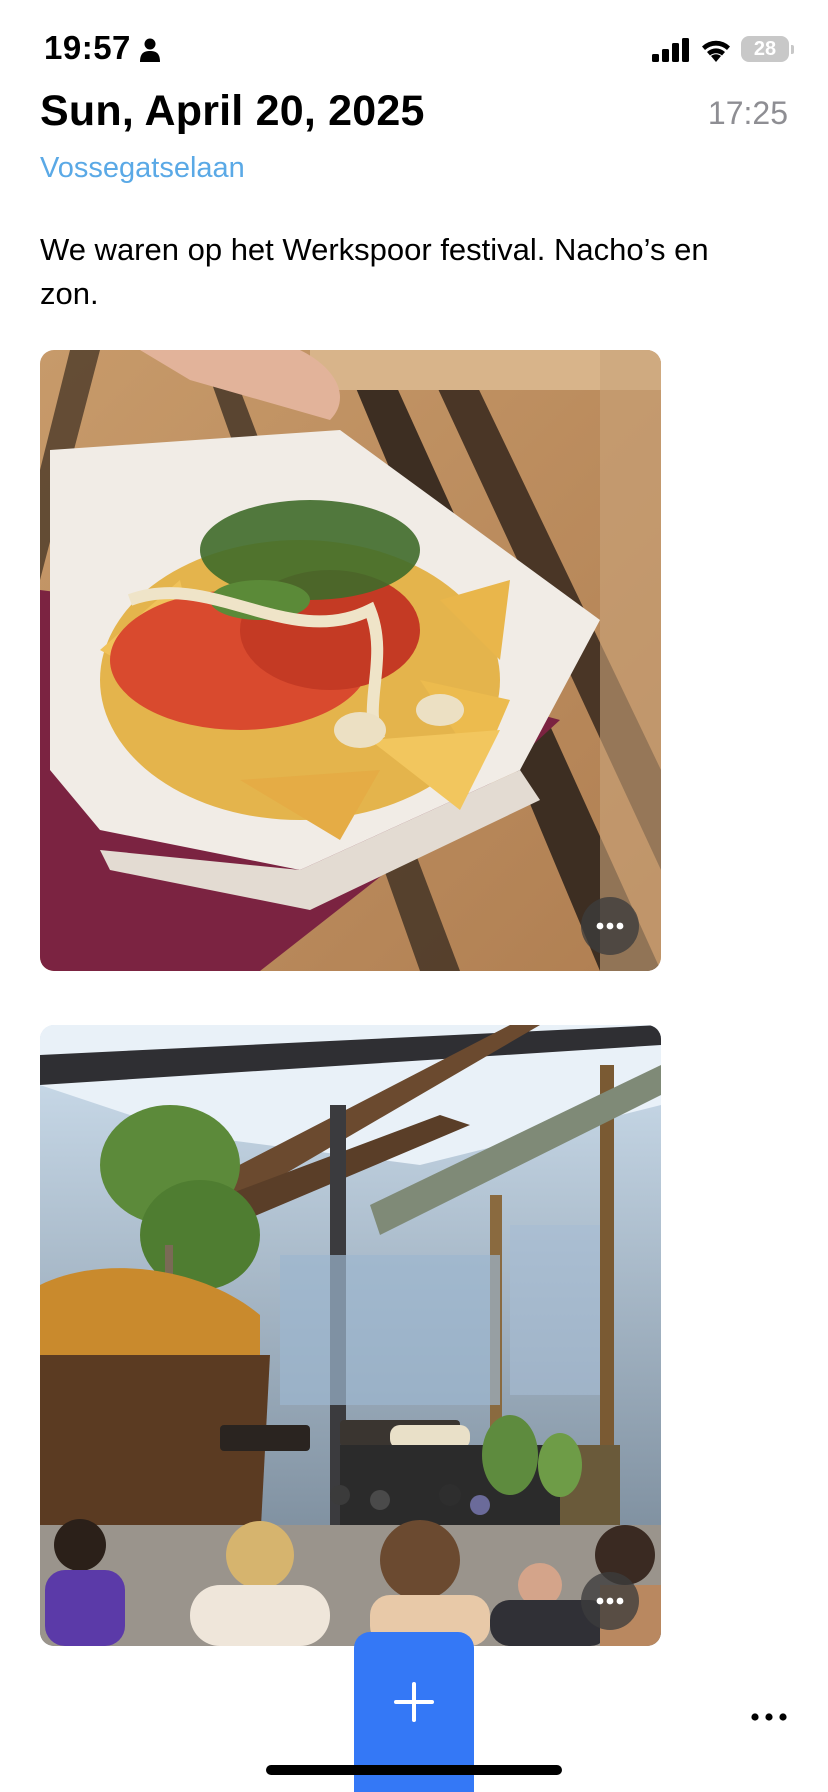 The image size is (828, 1792). Describe the element at coordinates (414, 1770) in the screenshot. I see `home-indicator` at that location.